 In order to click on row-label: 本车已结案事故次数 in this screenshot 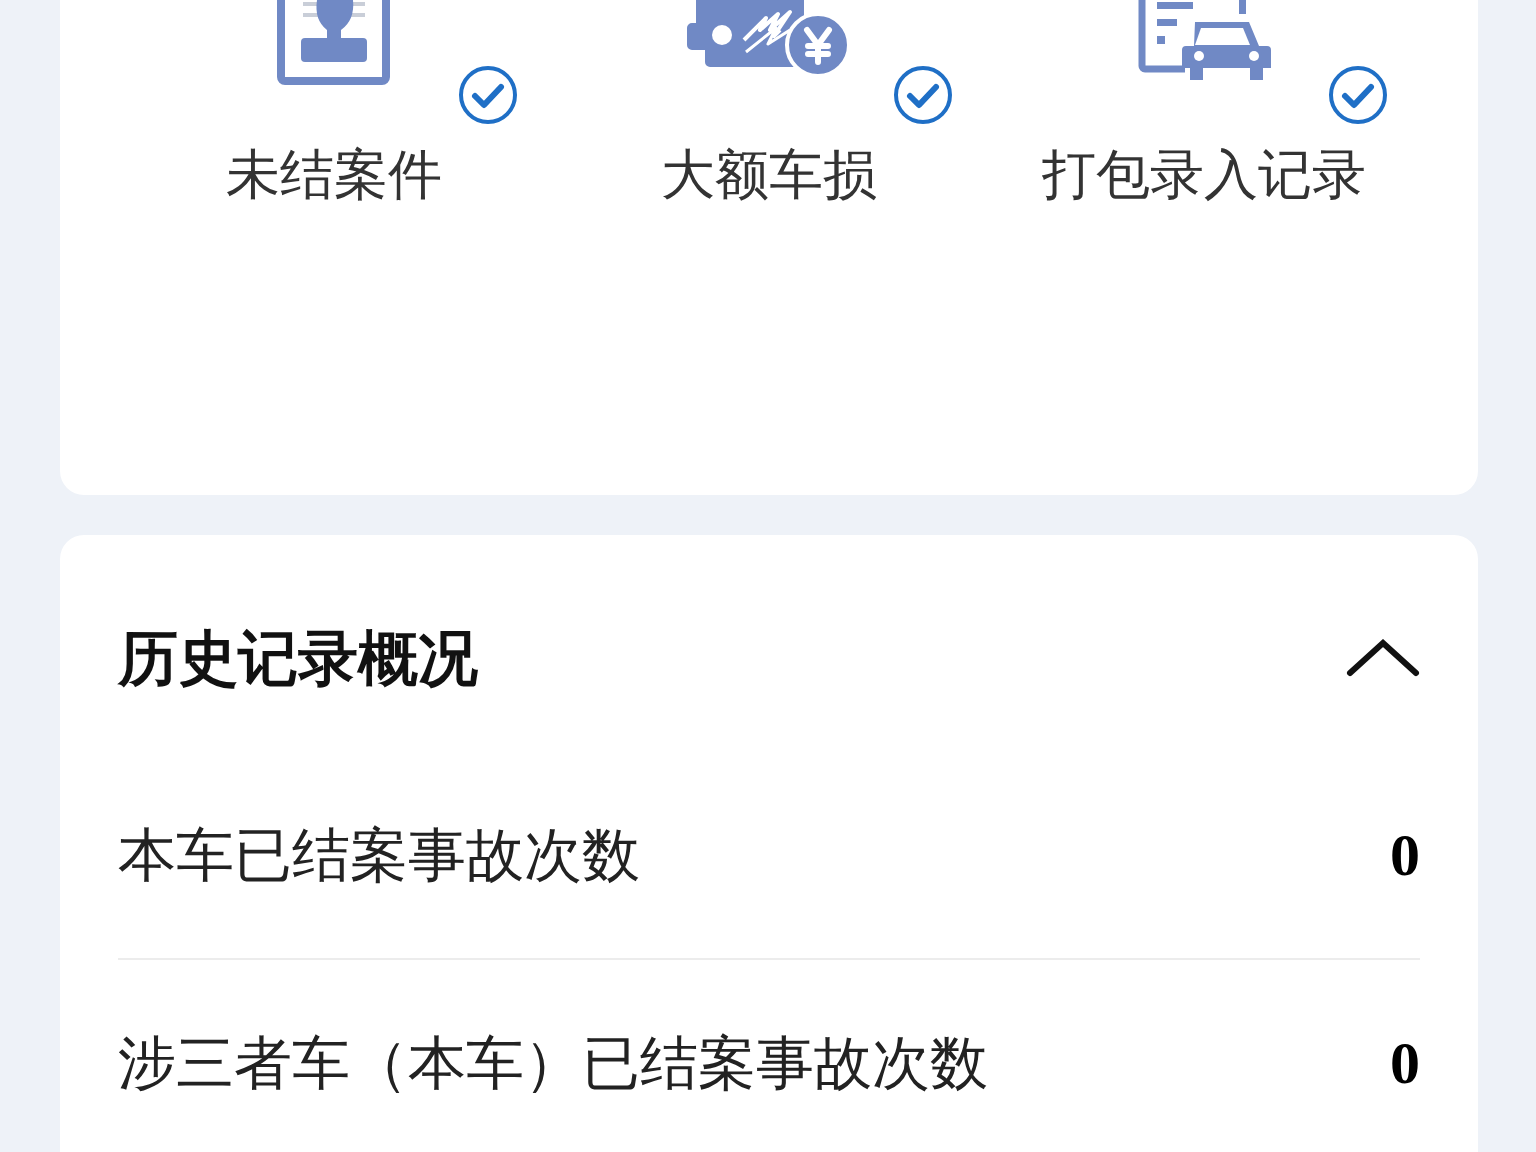, I will do `click(379, 855)`.